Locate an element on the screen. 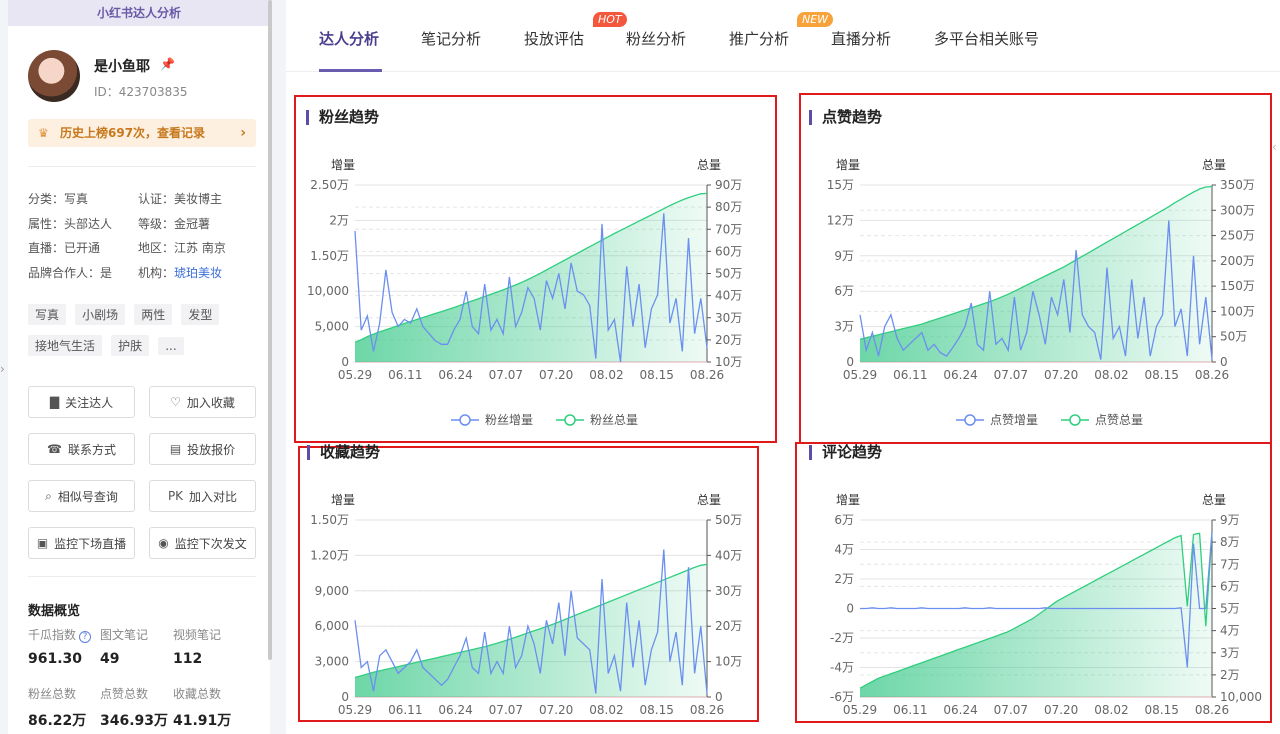 Image resolution: width=1280 pixels, height=734 pixels. y-tick-label-right: 6万 is located at coordinates (1230, 586).